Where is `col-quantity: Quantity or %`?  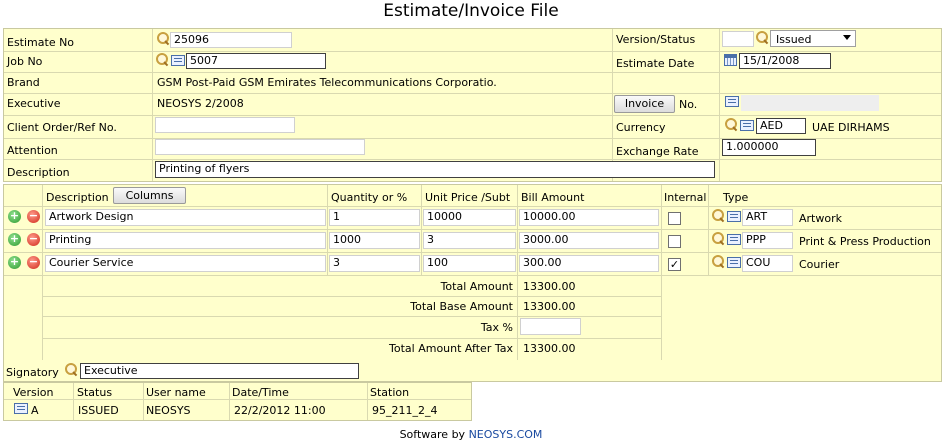
col-quantity: Quantity or % is located at coordinates (369, 197).